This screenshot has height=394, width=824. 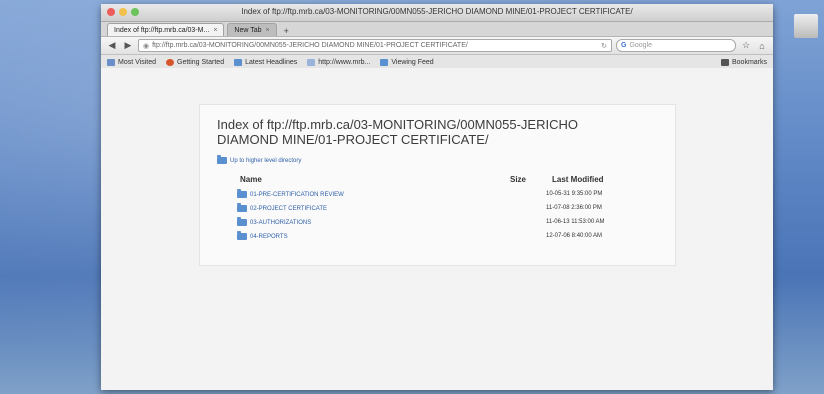 What do you see at coordinates (624, 45) in the screenshot?
I see `google-icon: G` at bounding box center [624, 45].